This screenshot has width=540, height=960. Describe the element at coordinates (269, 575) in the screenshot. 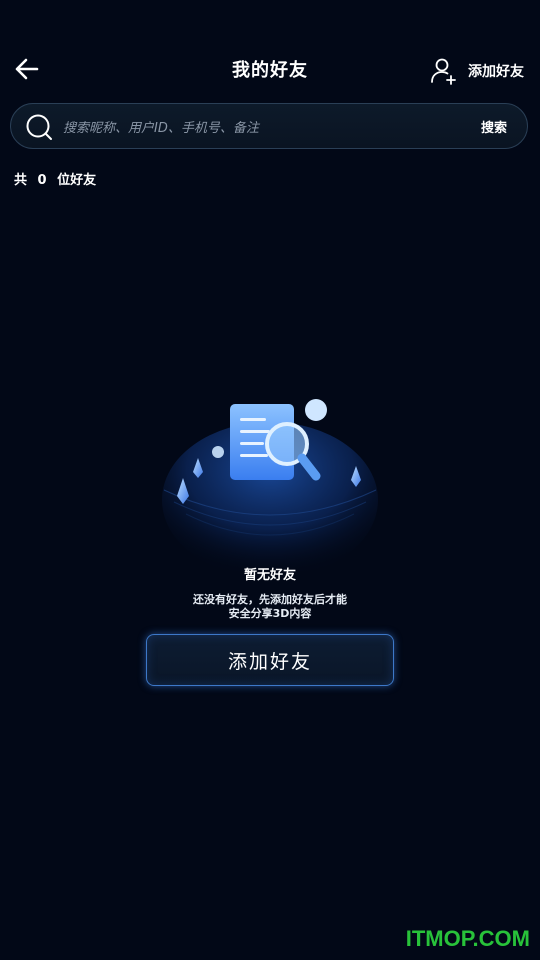

I see `empty-state-title: 暂无好友` at that location.